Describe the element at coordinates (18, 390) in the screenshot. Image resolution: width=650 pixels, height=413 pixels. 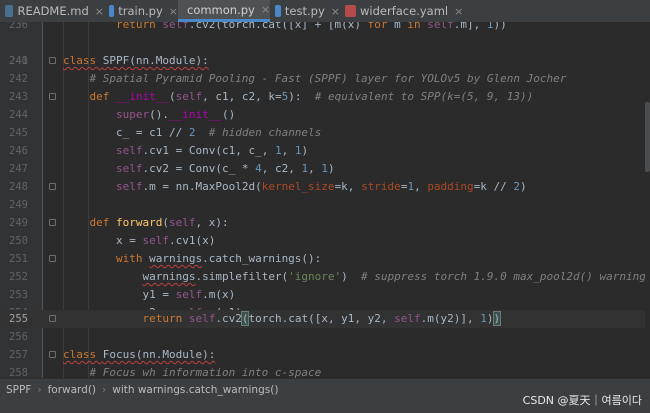
I see `breadcrumb-item-class: SPPF` at that location.